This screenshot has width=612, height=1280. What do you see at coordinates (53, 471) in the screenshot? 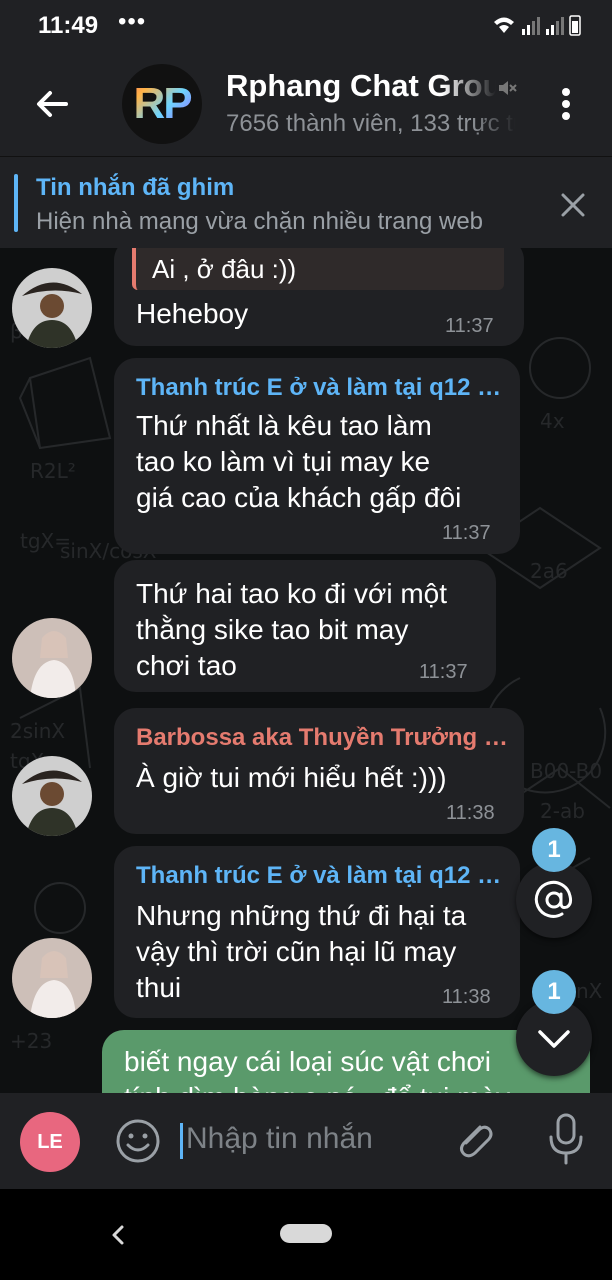
I see `svg-text: R2L²` at bounding box center [53, 471].